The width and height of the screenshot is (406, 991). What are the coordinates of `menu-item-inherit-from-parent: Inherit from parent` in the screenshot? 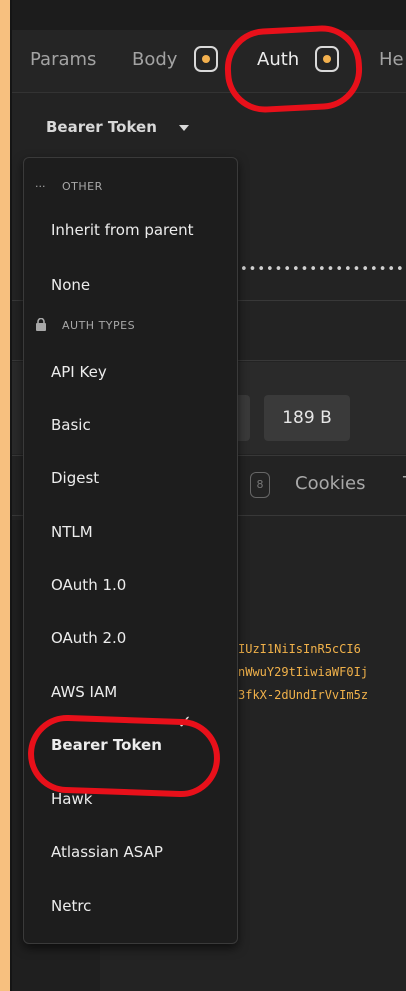 It's located at (122, 230).